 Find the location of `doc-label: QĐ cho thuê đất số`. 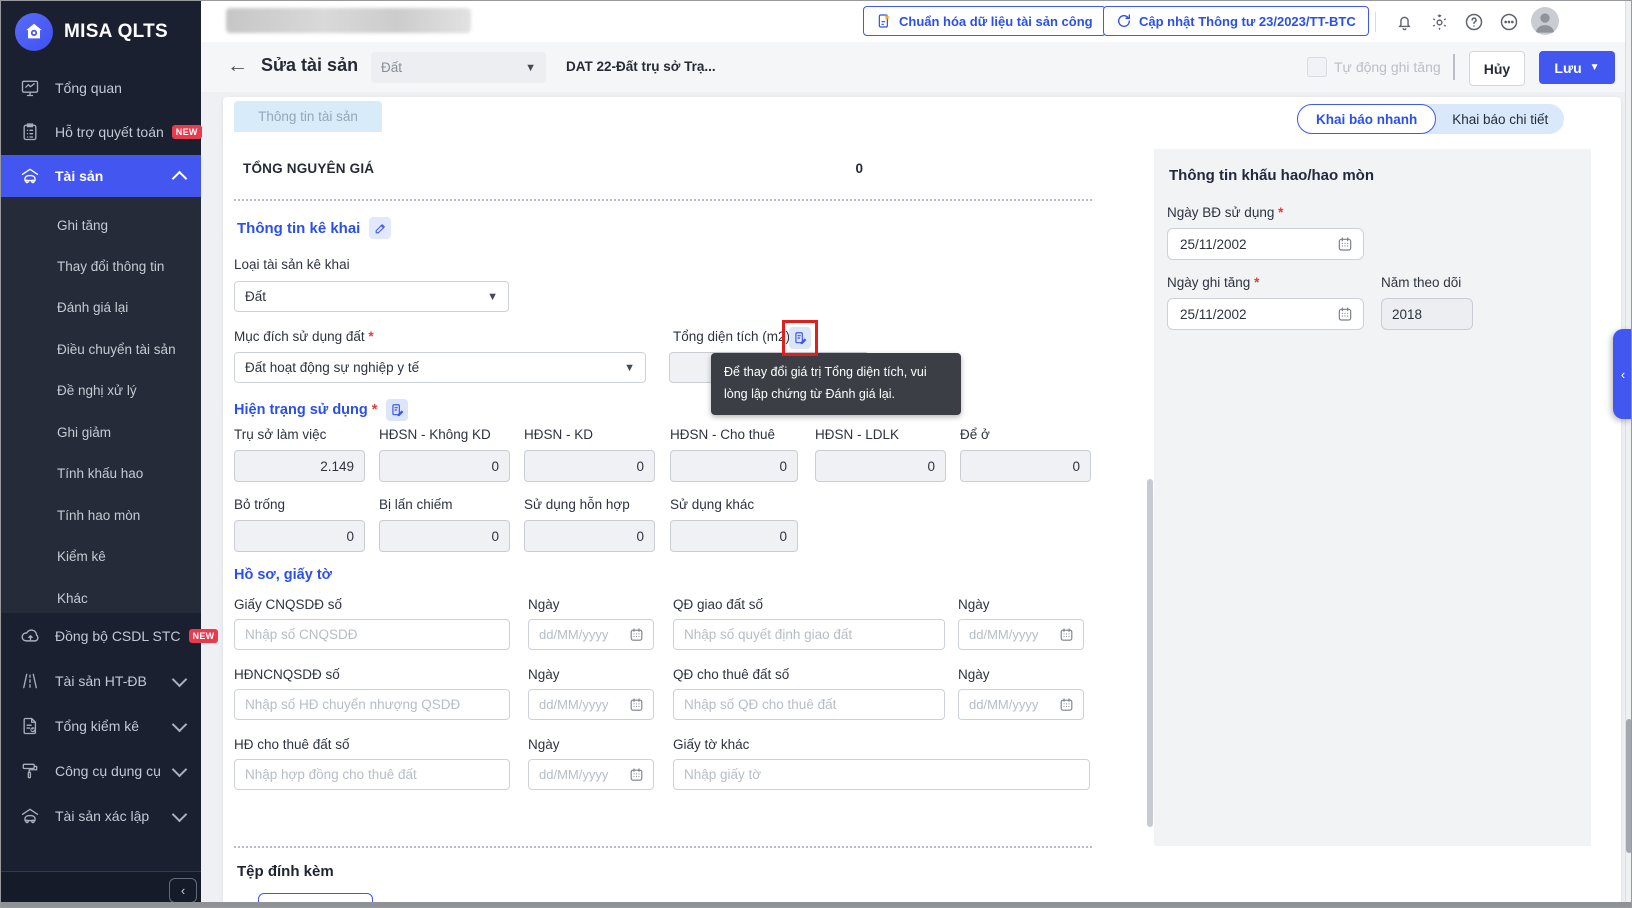

doc-label: QĐ cho thuê đất số is located at coordinates (731, 674).